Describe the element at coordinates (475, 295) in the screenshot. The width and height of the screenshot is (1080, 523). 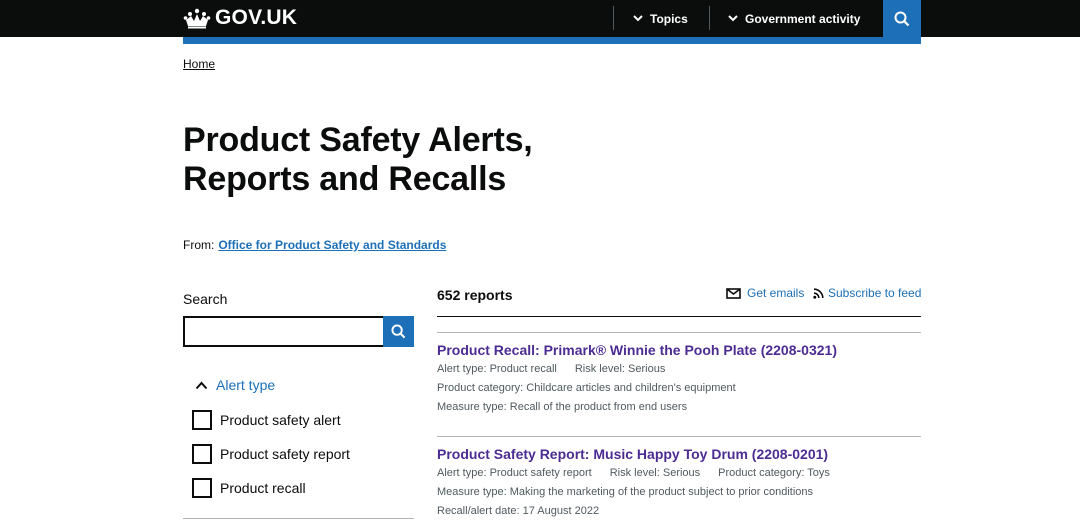
I see `results-count: 652 reports` at that location.